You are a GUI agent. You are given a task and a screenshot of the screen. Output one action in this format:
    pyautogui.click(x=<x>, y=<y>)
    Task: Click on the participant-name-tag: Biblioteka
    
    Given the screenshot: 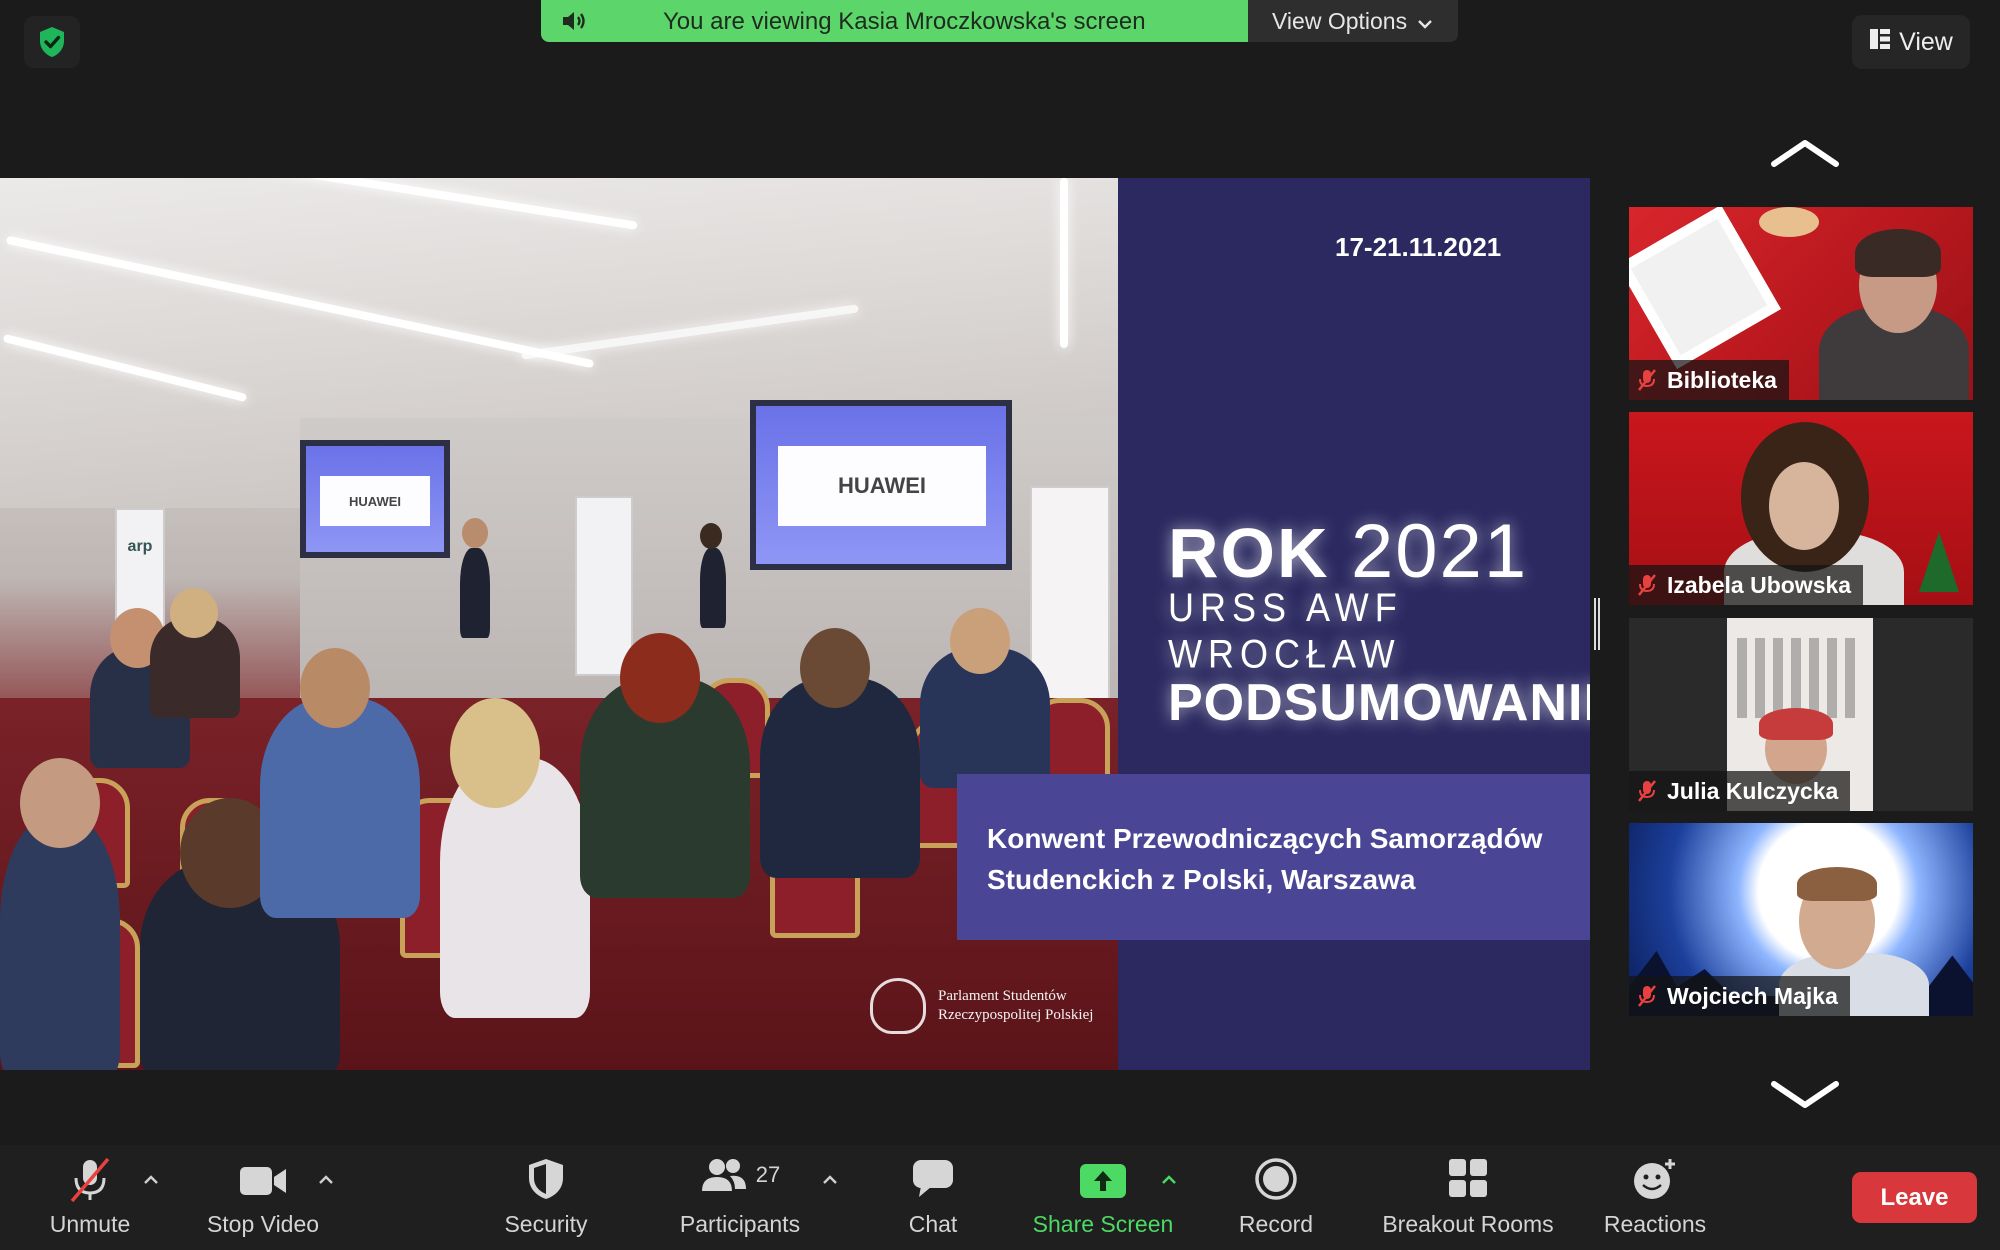 What is the action you would take?
    pyautogui.click(x=1709, y=380)
    